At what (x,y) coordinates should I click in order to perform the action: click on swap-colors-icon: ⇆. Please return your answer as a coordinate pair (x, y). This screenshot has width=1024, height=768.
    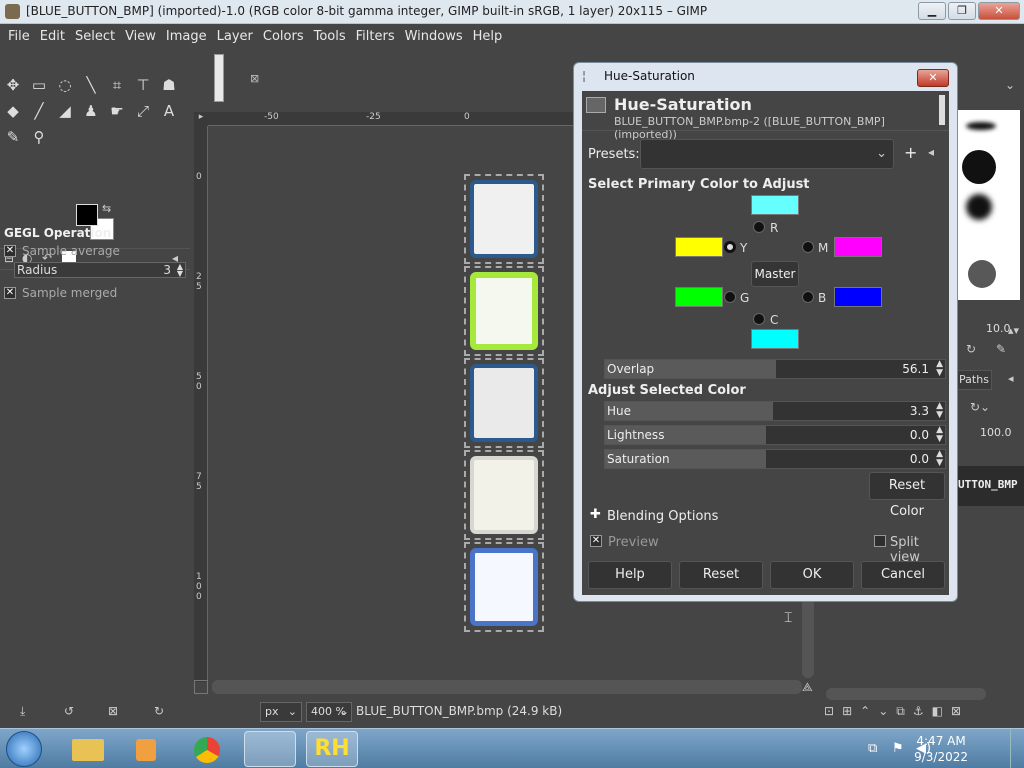
    Looking at the image, I should click on (106, 208).